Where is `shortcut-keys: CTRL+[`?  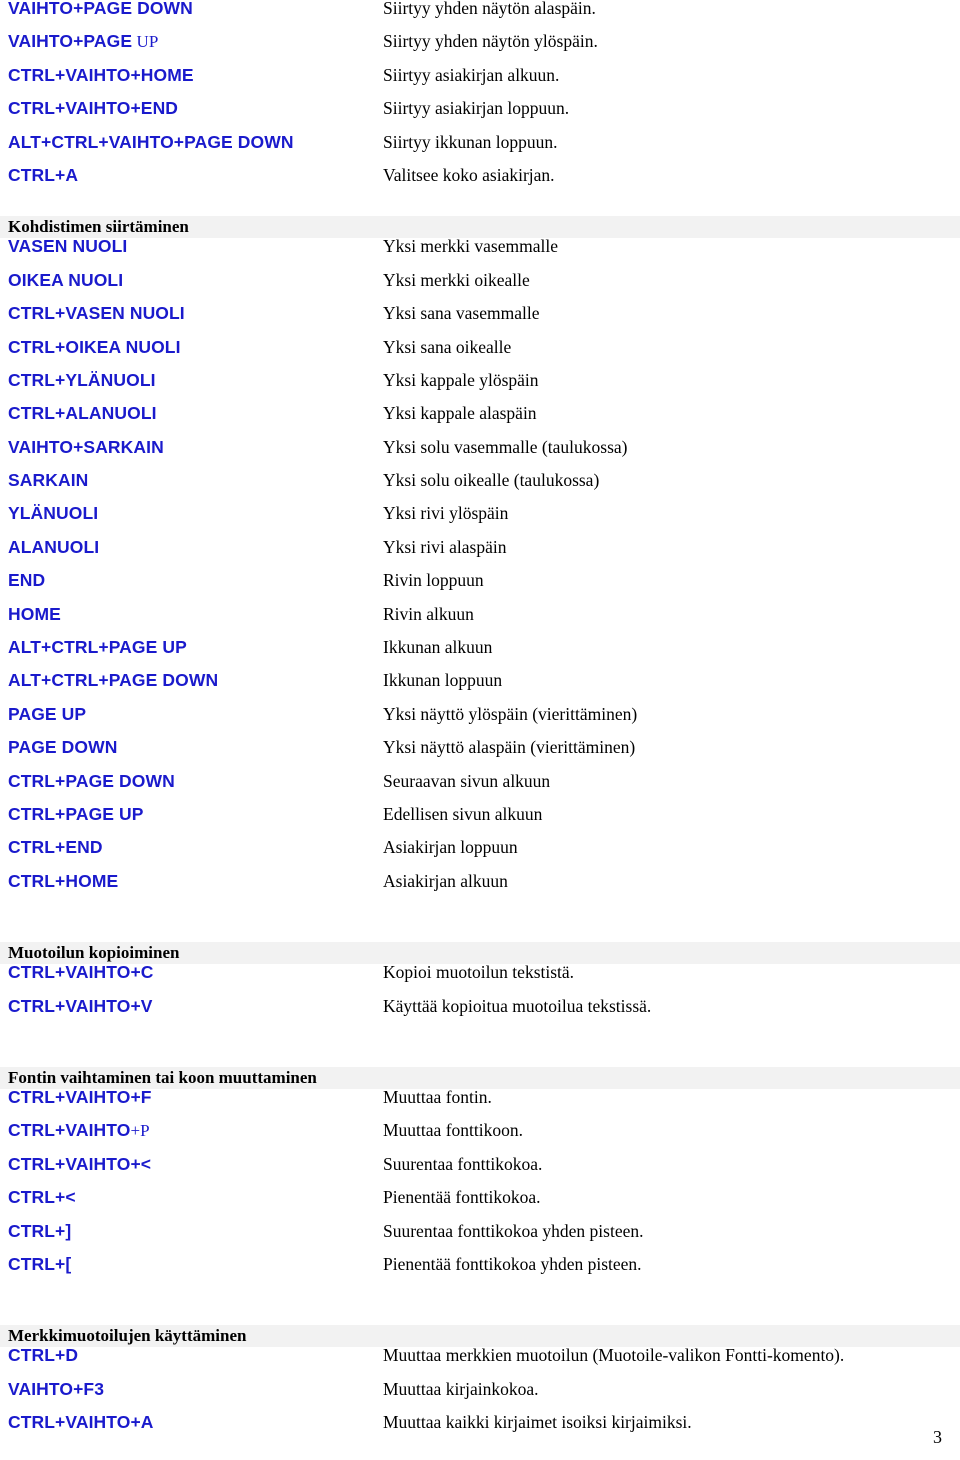
shortcut-keys: CTRL+[ is located at coordinates (40, 1263).